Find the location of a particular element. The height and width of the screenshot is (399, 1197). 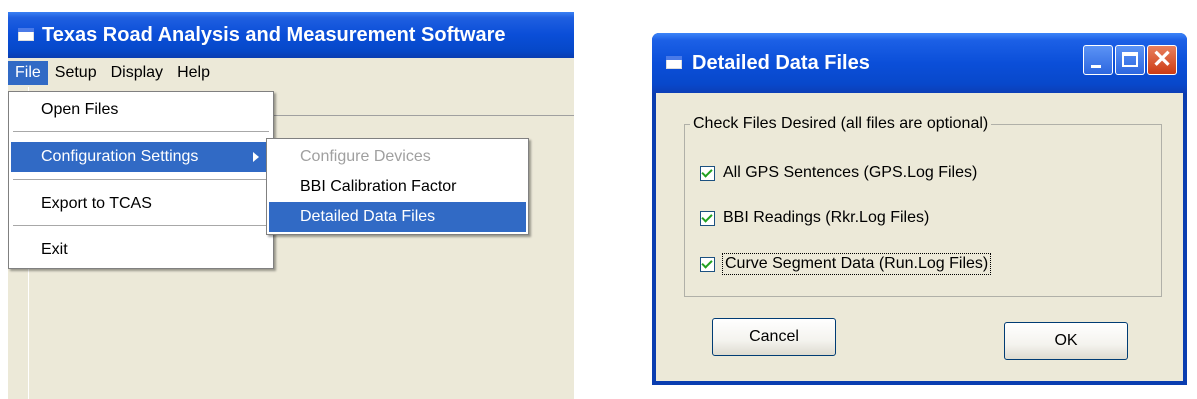

menu-item-label: Exit is located at coordinates (54, 249).